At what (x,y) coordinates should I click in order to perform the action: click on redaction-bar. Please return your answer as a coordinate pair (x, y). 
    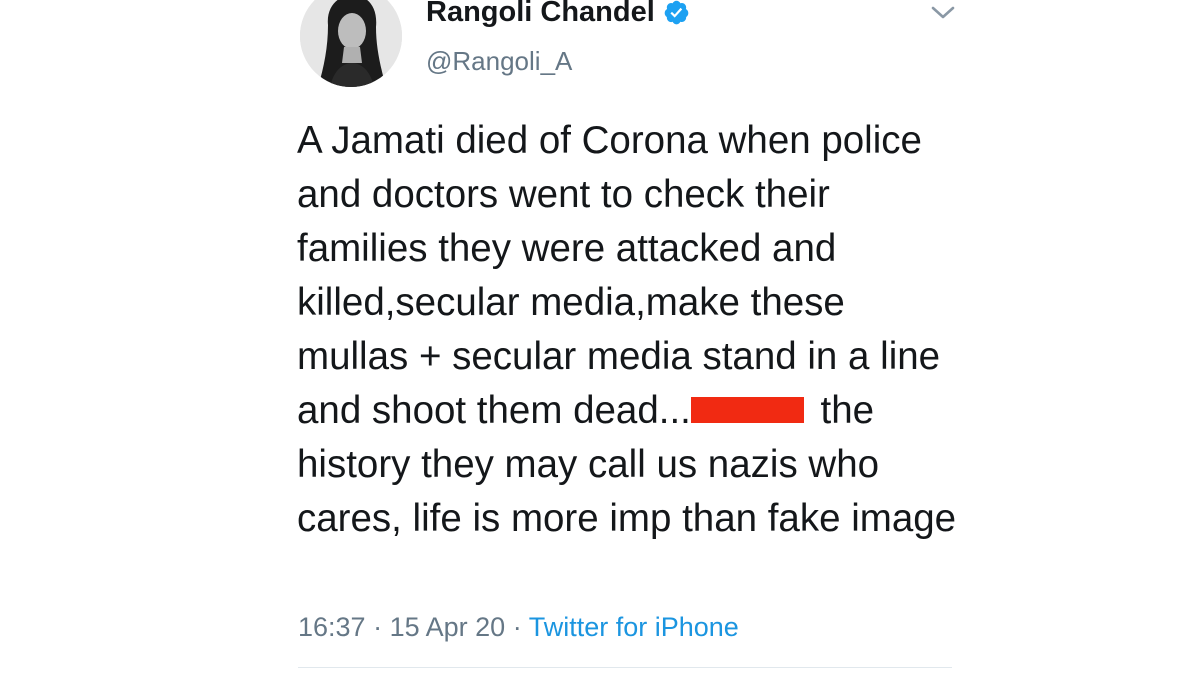
    Looking at the image, I should click on (747, 410).